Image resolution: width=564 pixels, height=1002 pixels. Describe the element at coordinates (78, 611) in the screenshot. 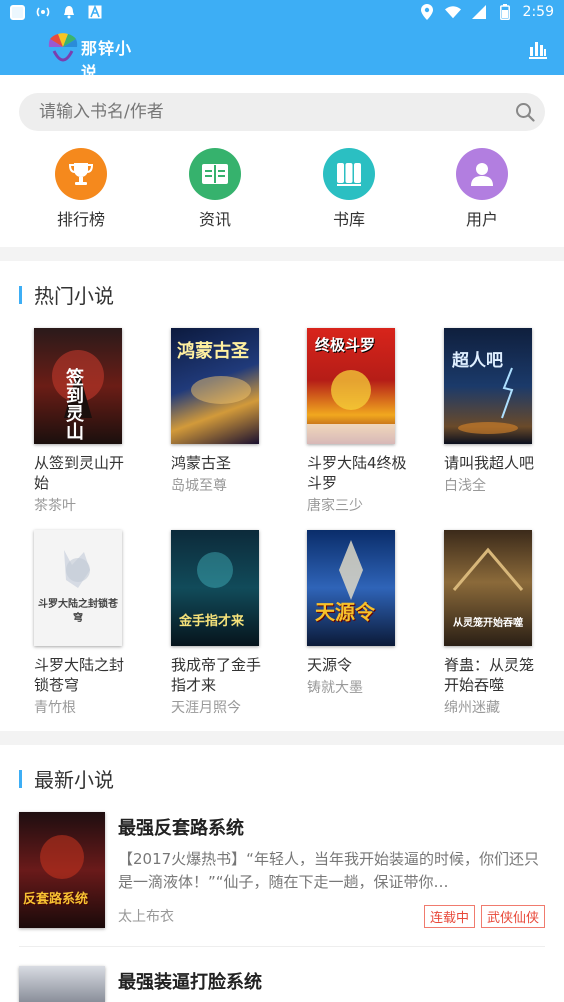

I see `cover-title: 斗罗大陆之封锁苍穹` at that location.